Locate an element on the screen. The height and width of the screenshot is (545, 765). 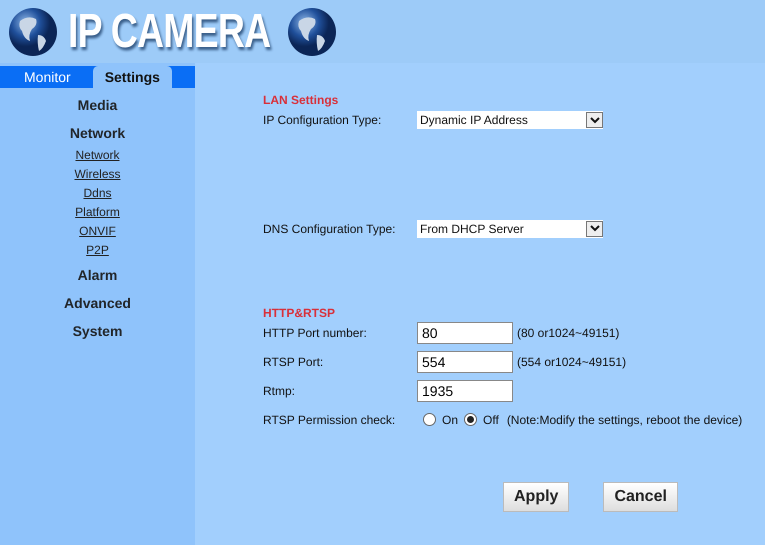
field-label: IP Configuration Type: is located at coordinates (322, 120).